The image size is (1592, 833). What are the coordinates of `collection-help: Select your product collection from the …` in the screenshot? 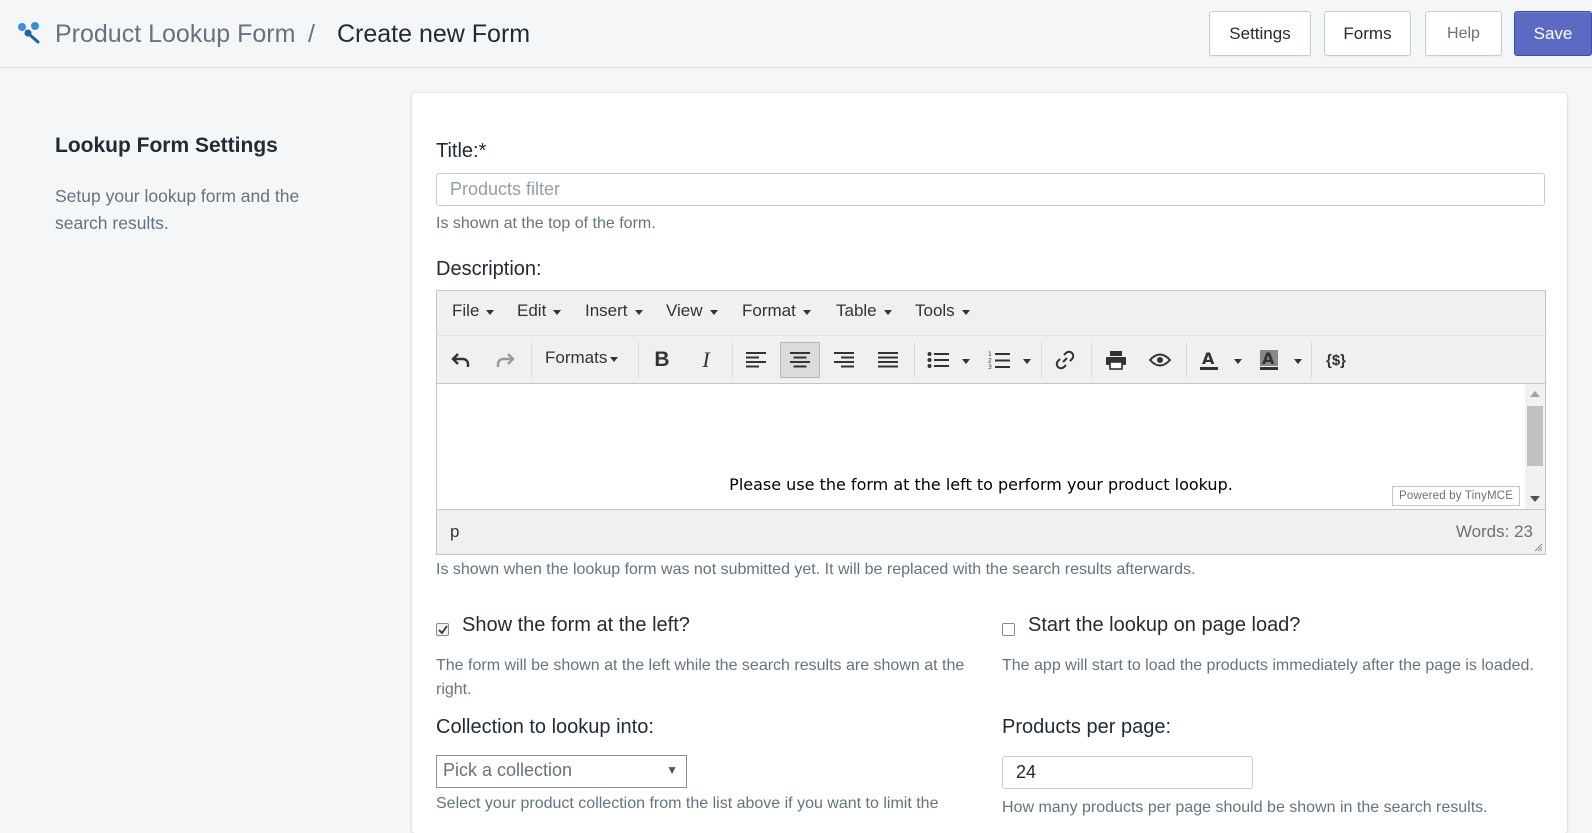 It's located at (687, 803).